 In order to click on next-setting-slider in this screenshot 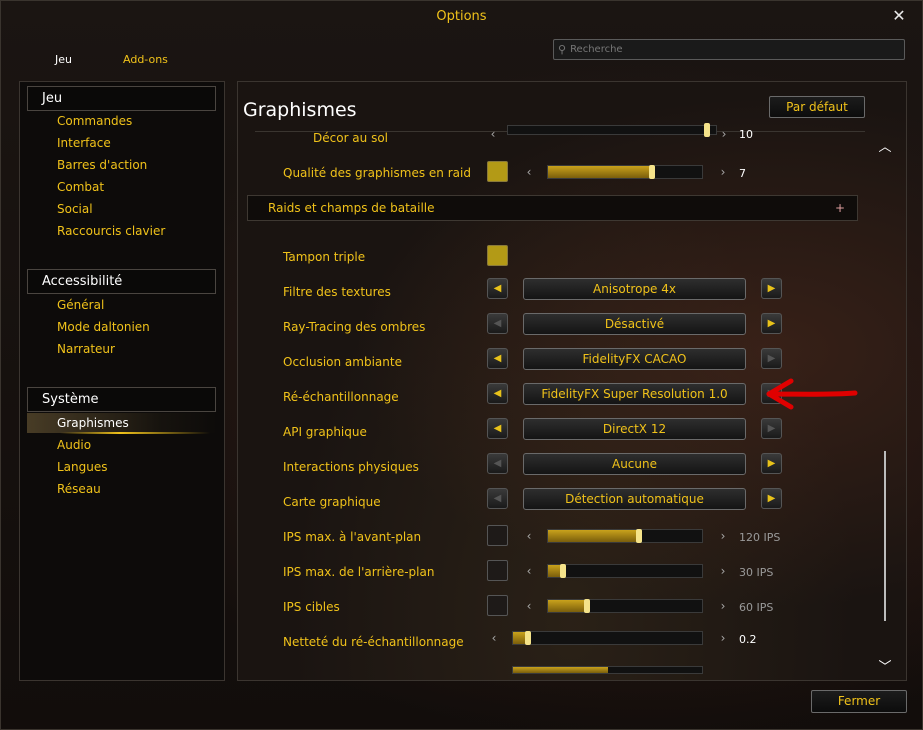, I will do `click(607, 670)`.